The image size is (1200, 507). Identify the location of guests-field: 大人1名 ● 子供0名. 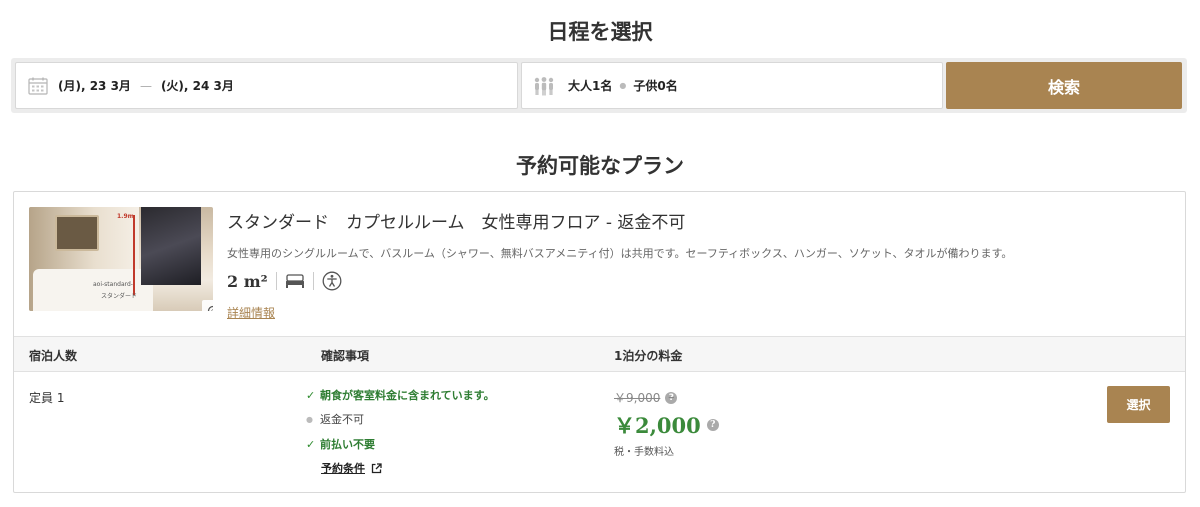
(732, 85).